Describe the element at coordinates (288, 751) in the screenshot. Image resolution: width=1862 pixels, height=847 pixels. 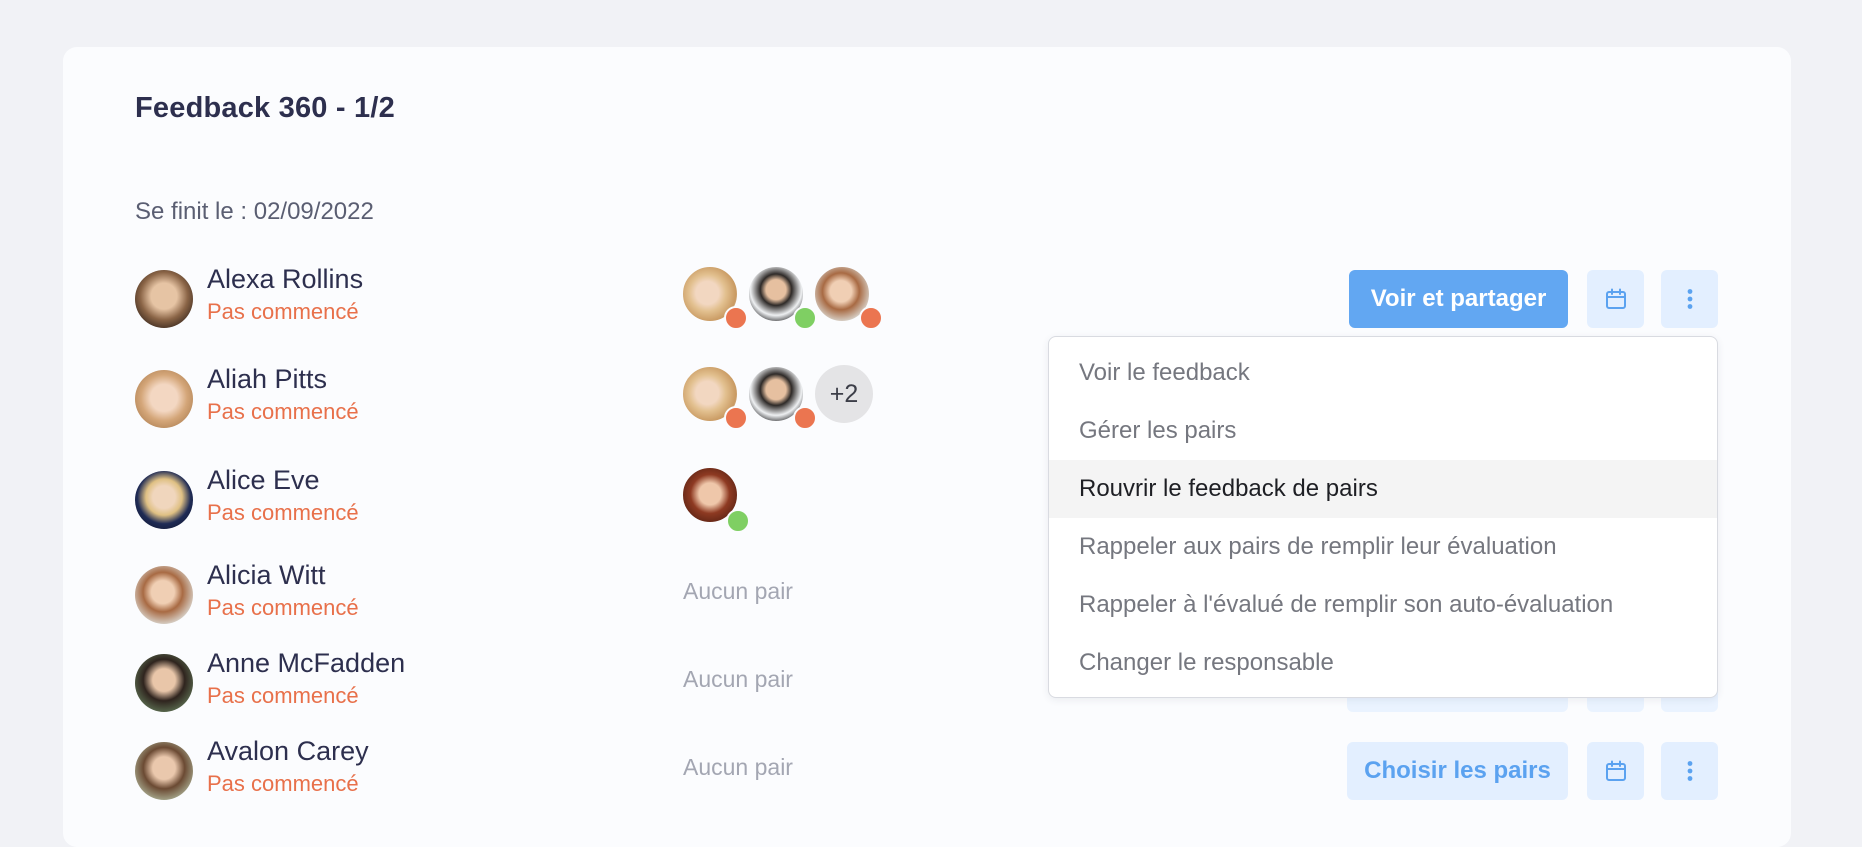
I see `employee-name: Avalon Carey` at that location.